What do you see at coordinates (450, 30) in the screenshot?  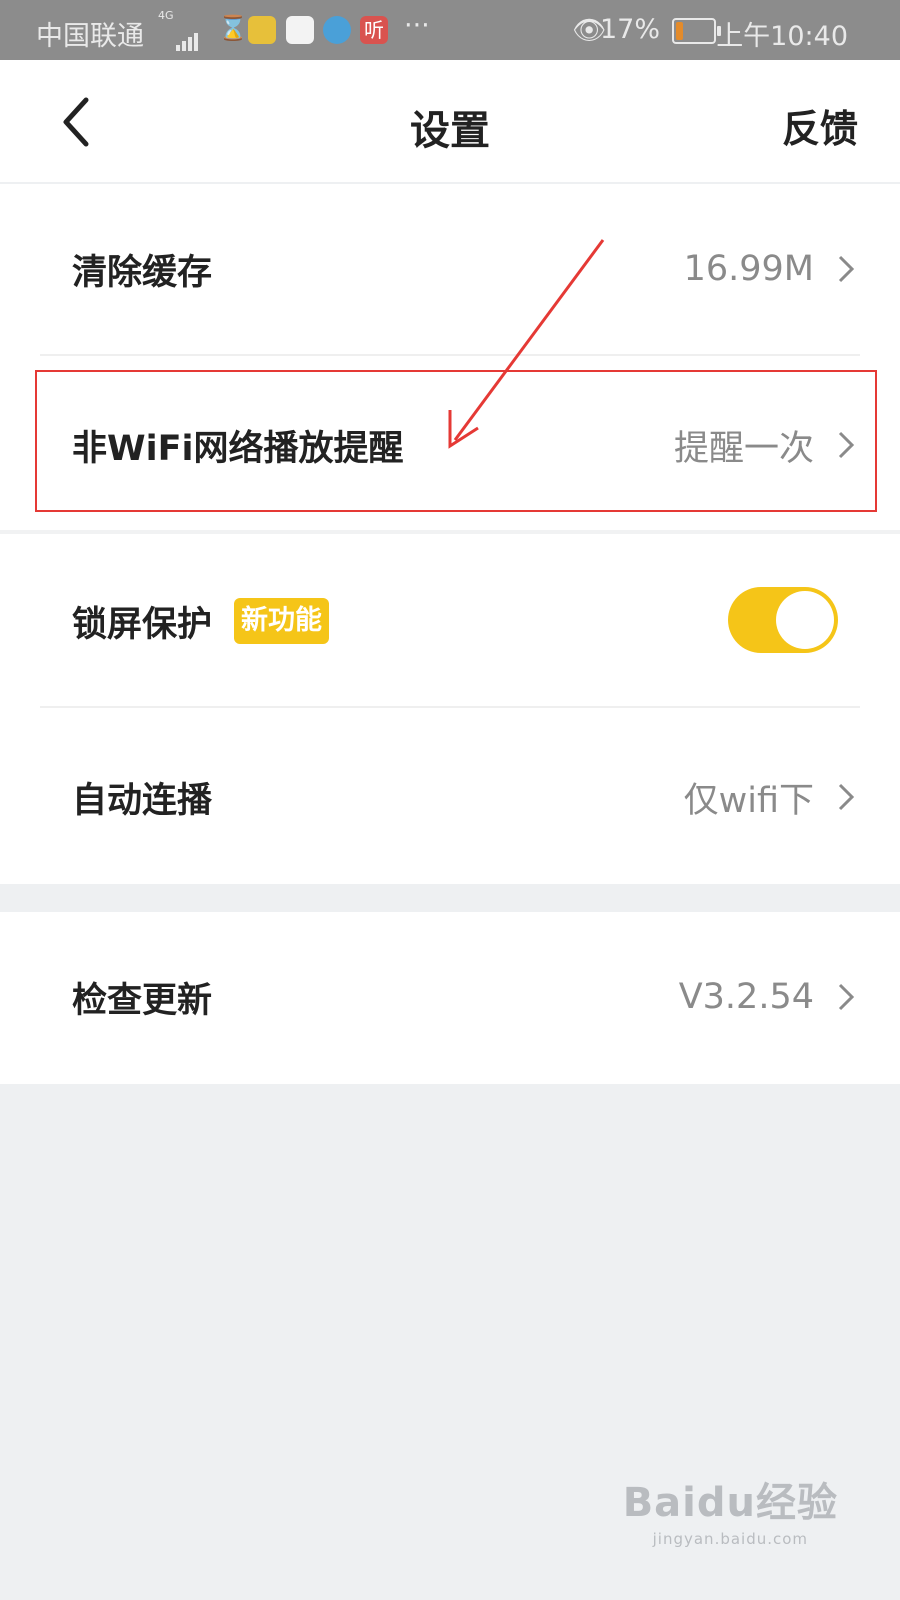 I see `status-bar: 中国联通 4G ⌛ 听 ··· 👁 17% 上午10:40` at bounding box center [450, 30].